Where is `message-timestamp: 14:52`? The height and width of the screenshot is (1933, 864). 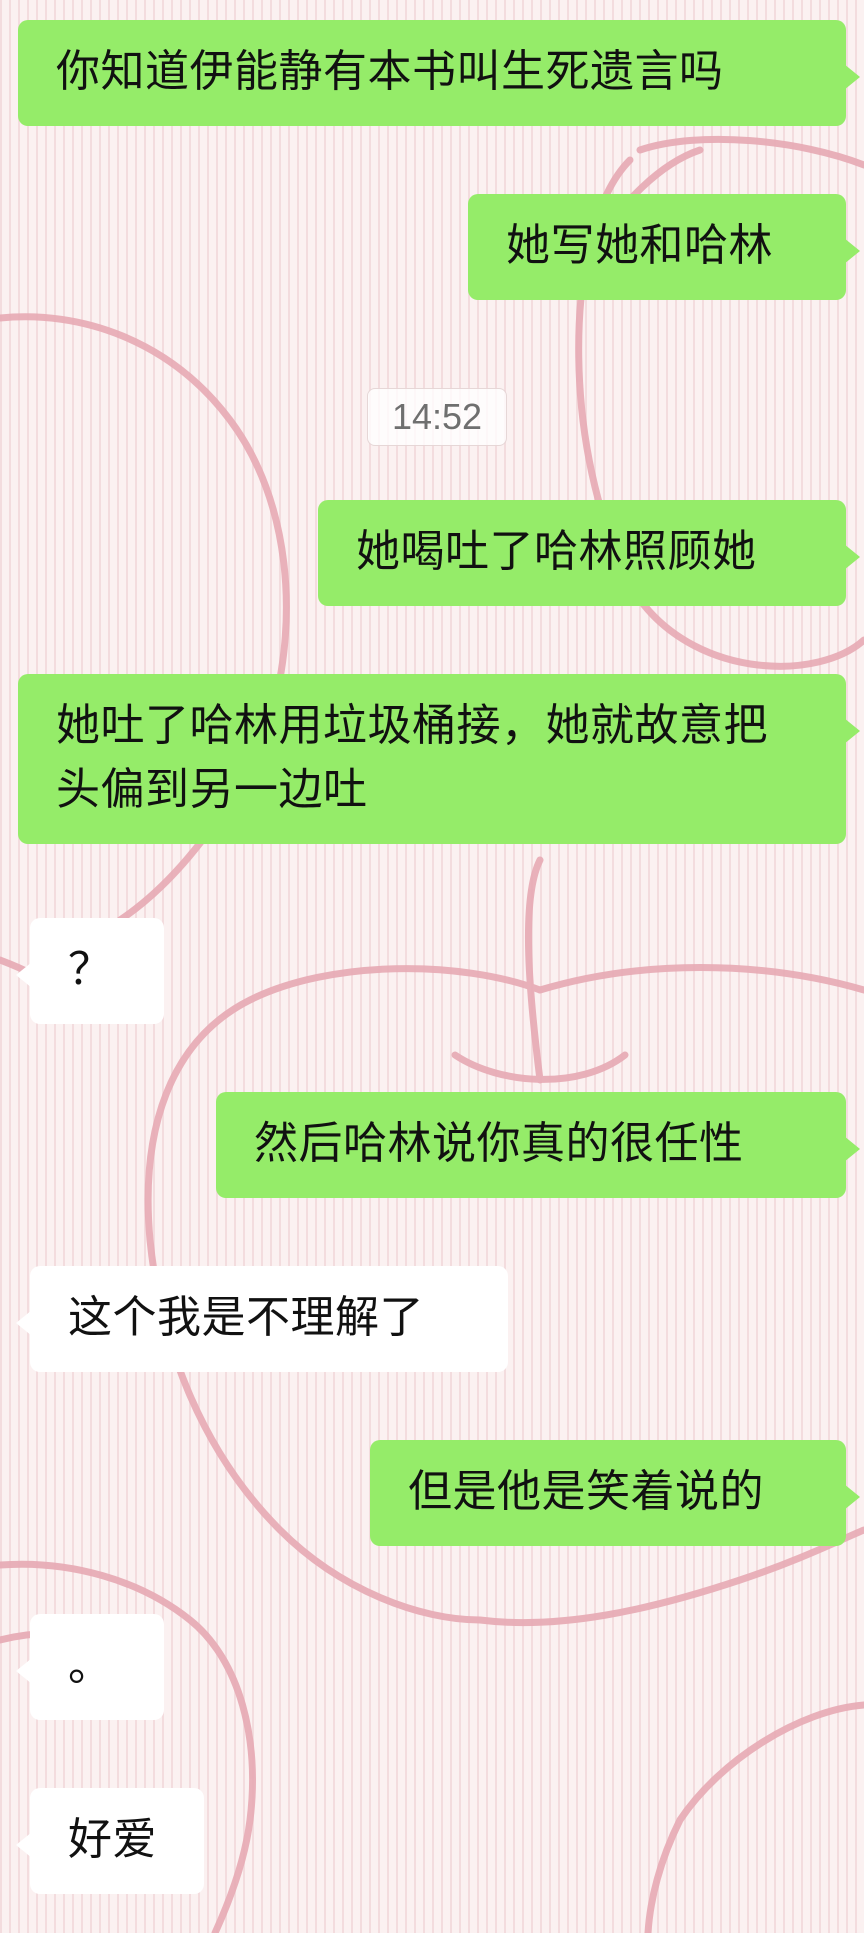 message-timestamp: 14:52 is located at coordinates (437, 417).